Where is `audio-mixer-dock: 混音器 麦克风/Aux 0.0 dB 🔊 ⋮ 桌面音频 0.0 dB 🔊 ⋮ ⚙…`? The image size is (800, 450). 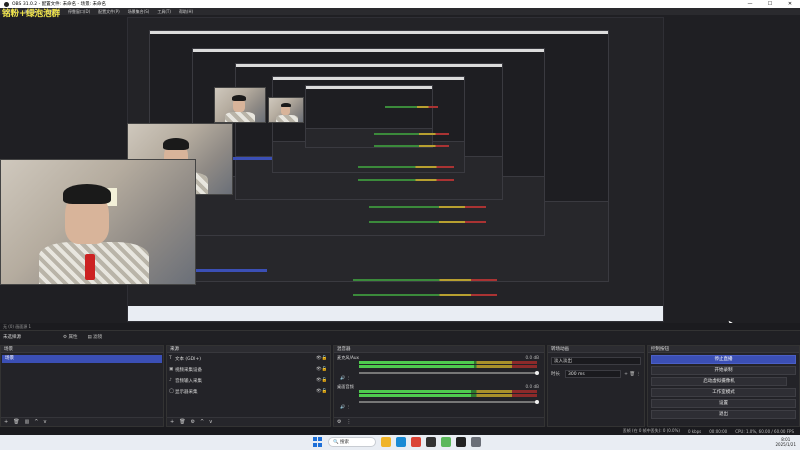
audio-mixer-dock: 混音器 麦克风/Aux 0.0 dB 🔊 ⋮ 桌面音频 0.0 dB 🔊 ⋮ ⚙… is located at coordinates (439, 386).